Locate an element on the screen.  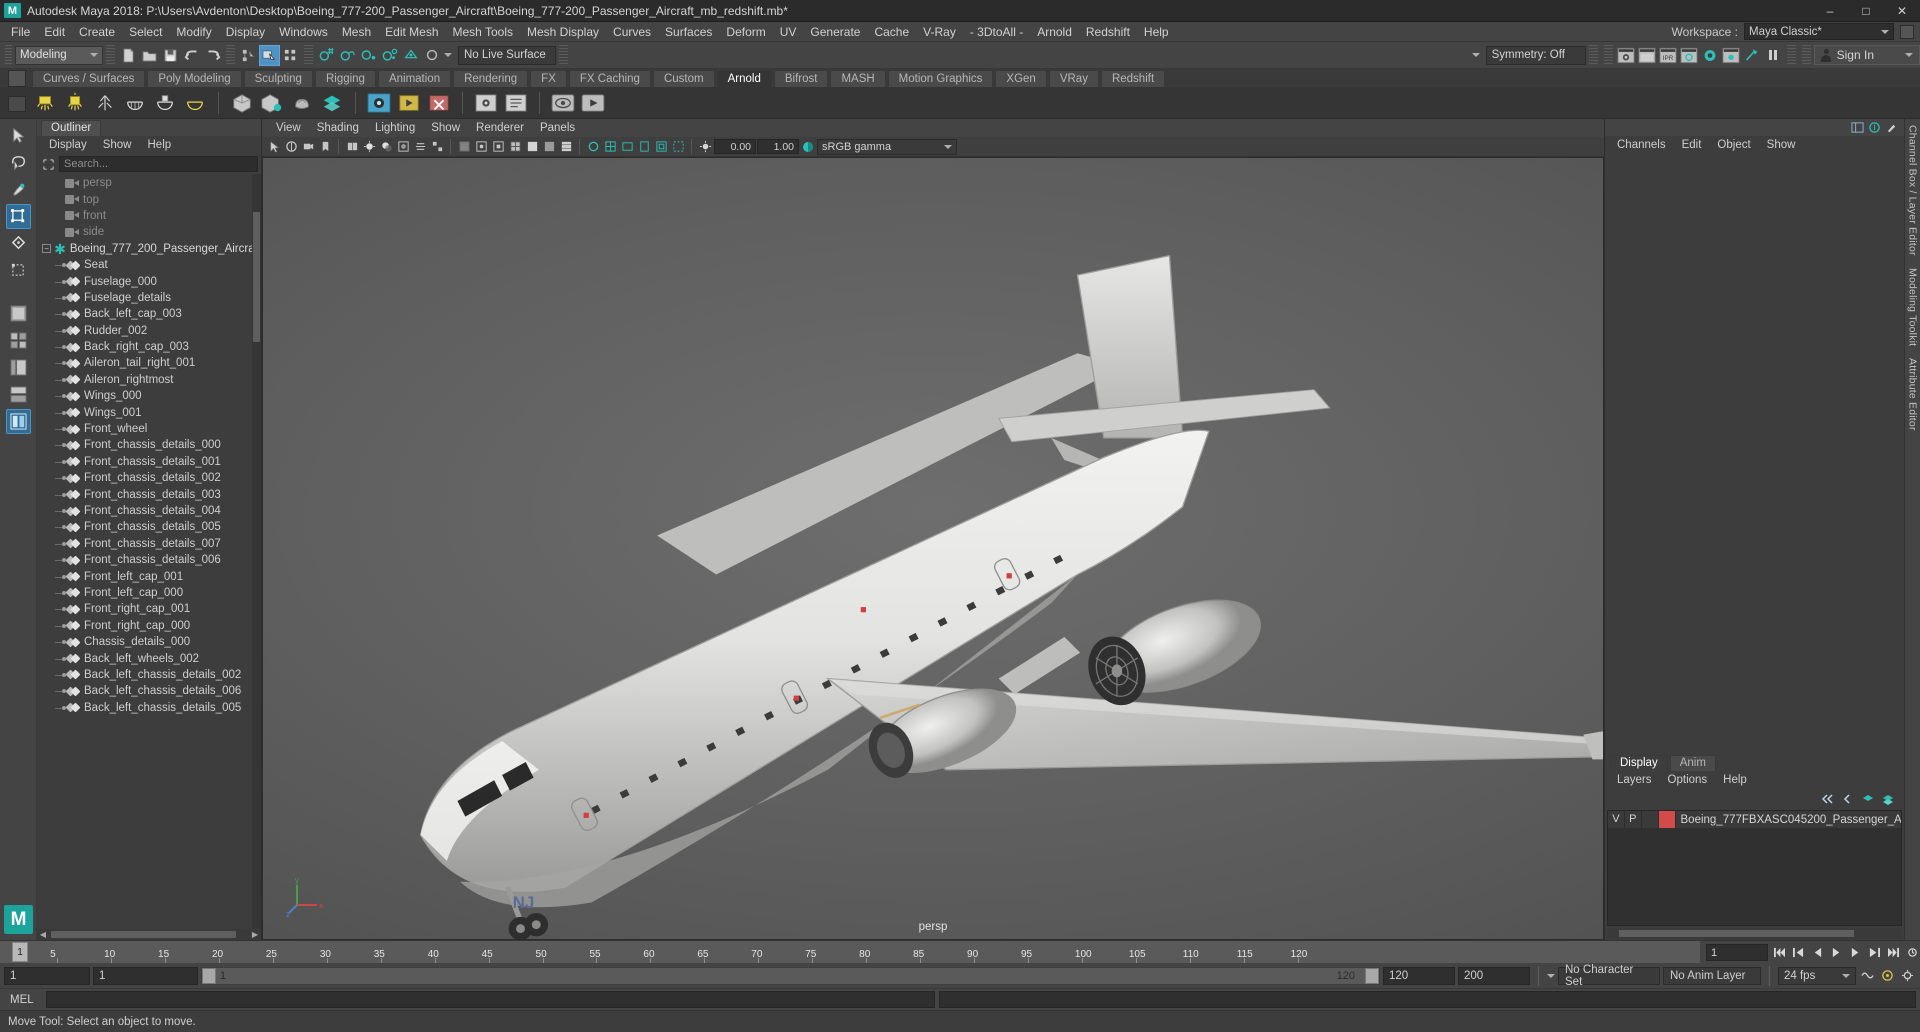
toolbar-grip is located at coordinates (8, 55).